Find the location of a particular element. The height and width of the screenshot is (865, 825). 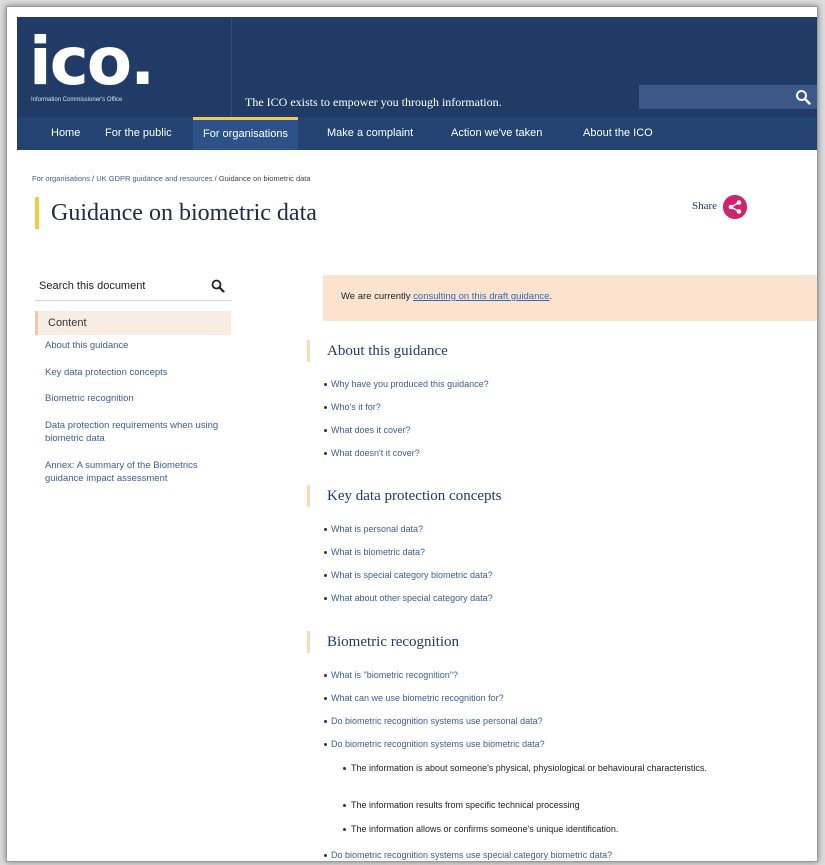

page-title: Guidance on biometric data is located at coordinates (184, 213).